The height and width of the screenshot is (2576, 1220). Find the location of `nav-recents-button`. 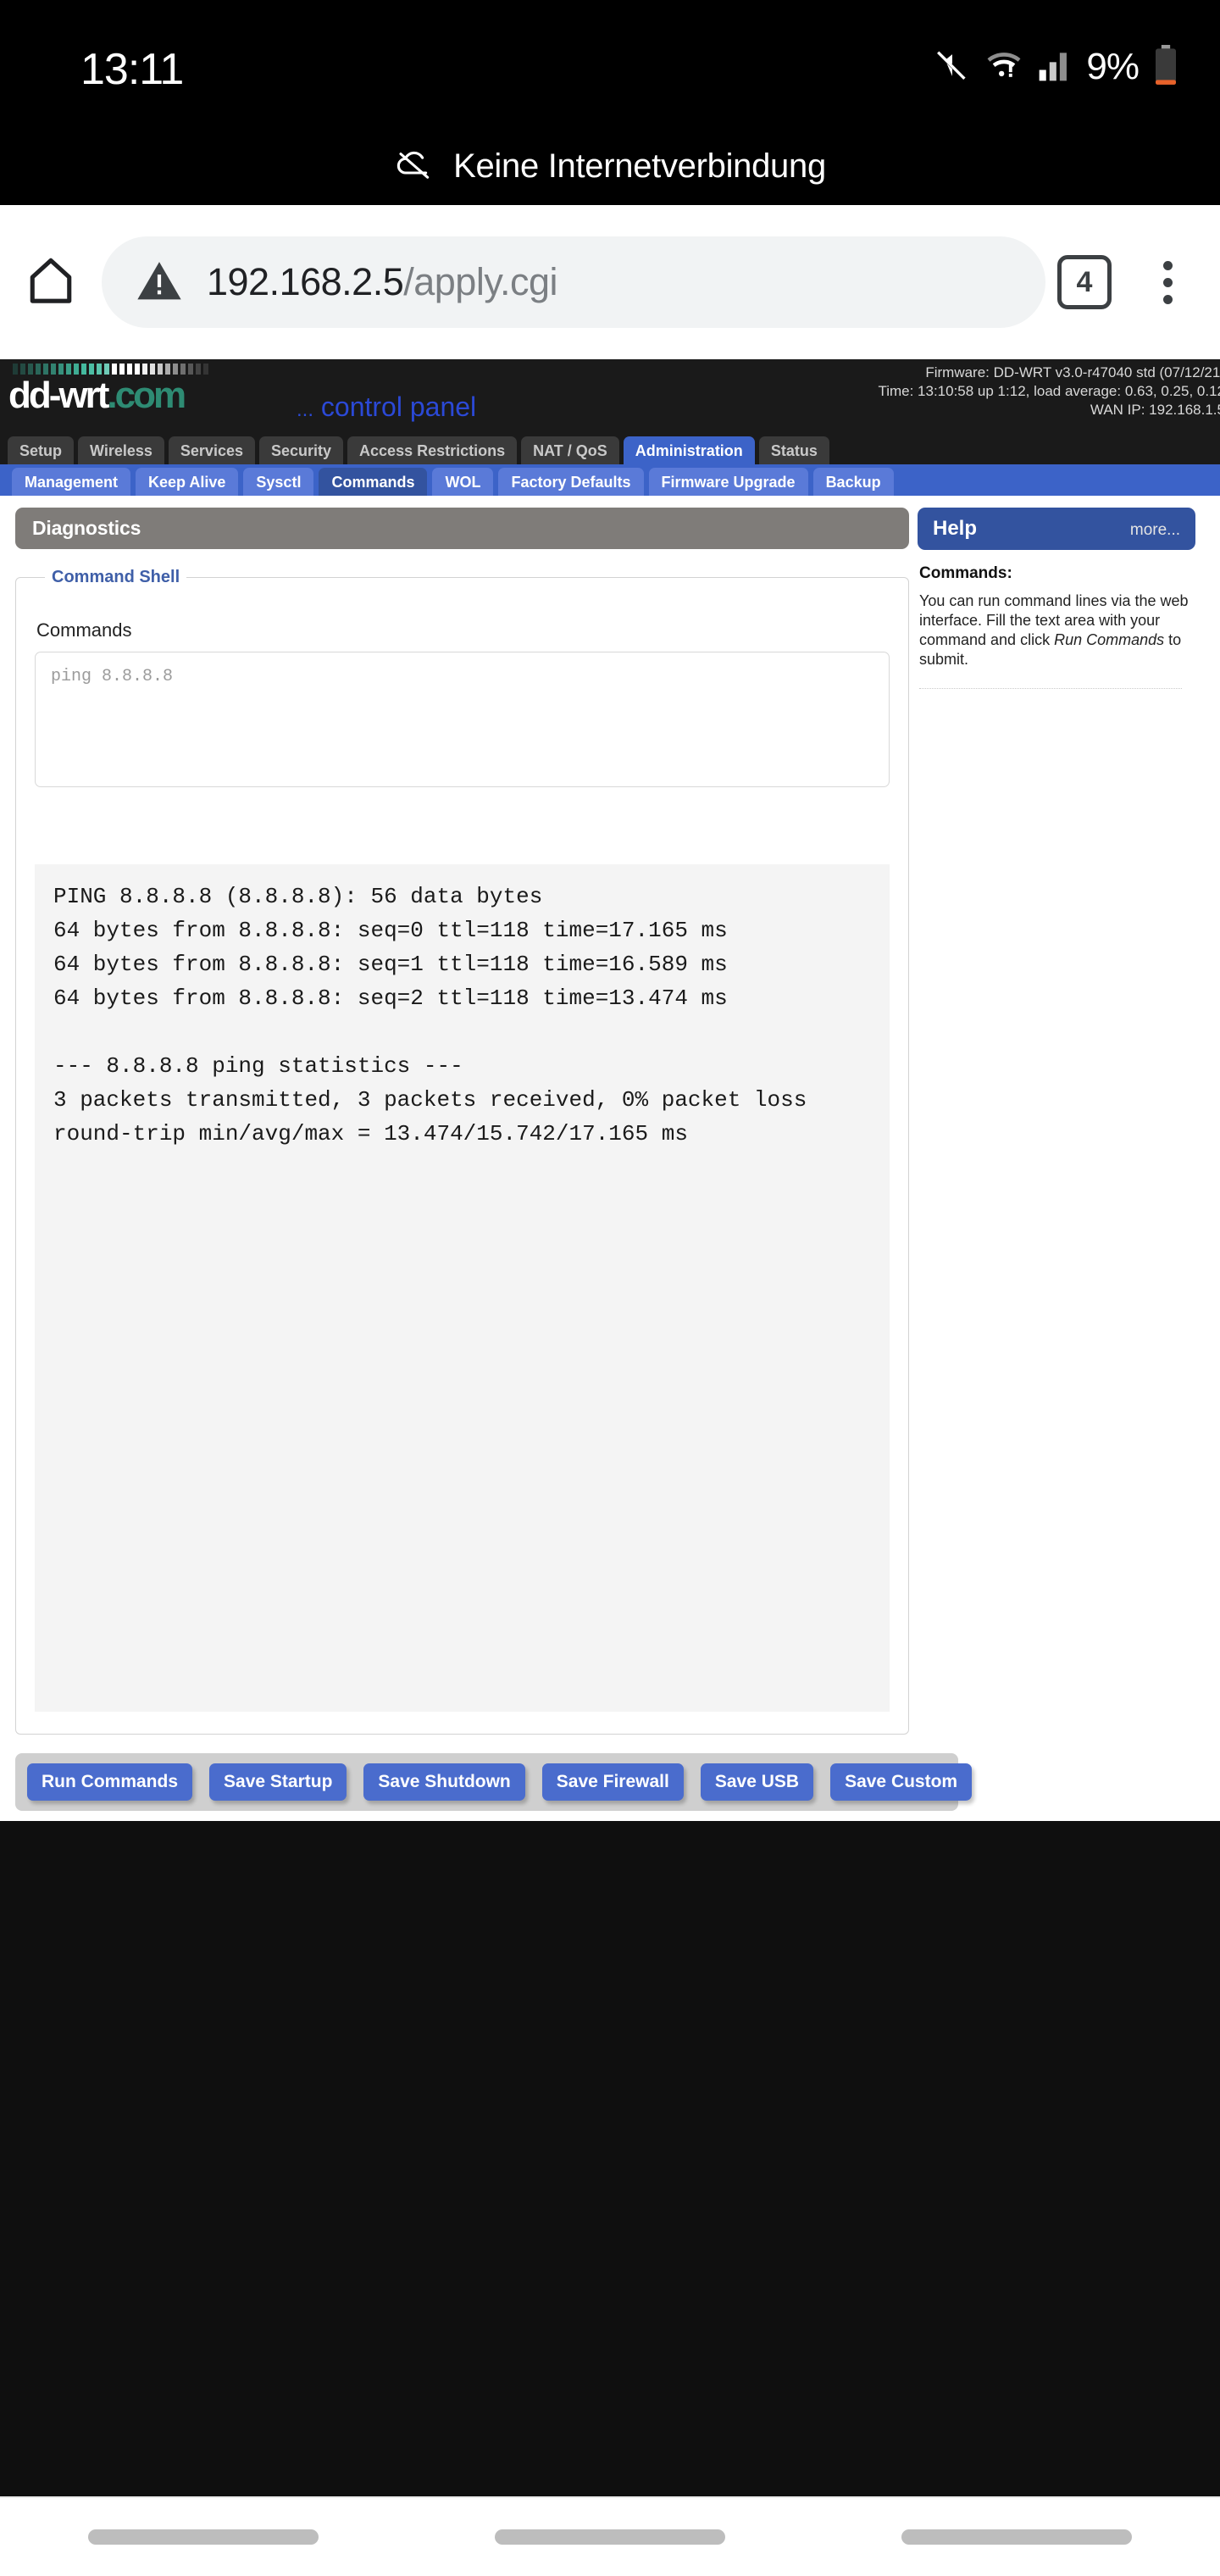

nav-recents-button is located at coordinates (203, 2537).